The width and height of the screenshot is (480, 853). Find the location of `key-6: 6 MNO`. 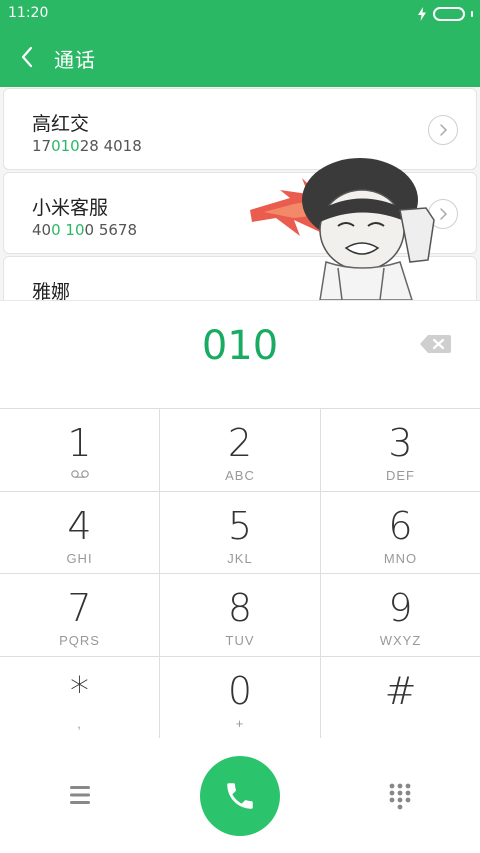

key-6: 6 MNO is located at coordinates (400, 533).